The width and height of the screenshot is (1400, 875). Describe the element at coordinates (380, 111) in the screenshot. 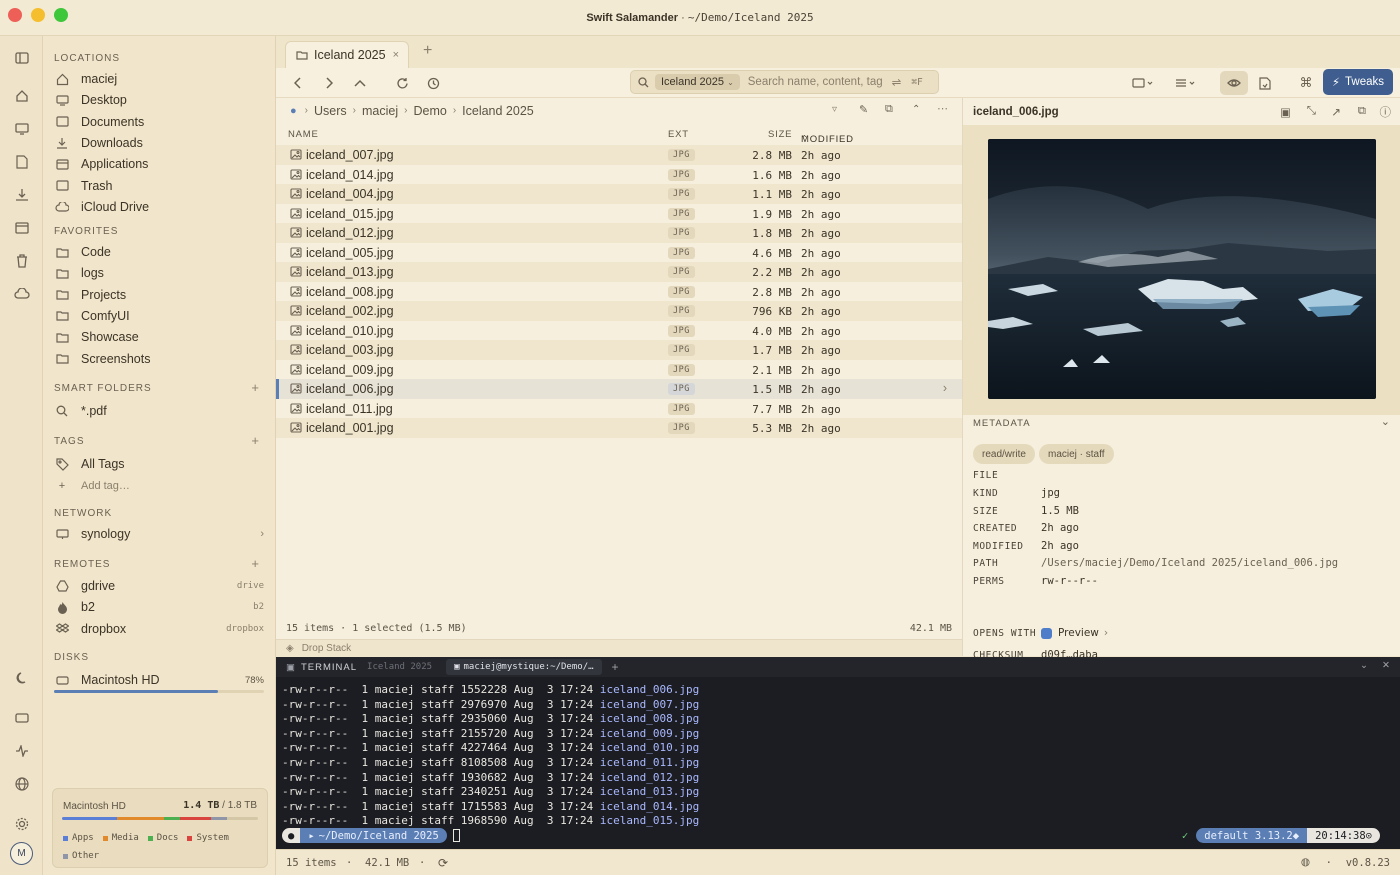

I see `breadcrumb-maciej: maciej` at that location.